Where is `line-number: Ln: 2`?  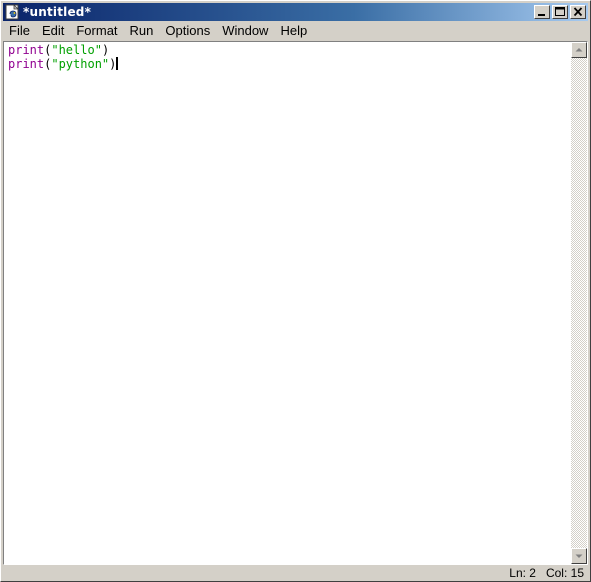 line-number: Ln: 2 is located at coordinates (522, 573).